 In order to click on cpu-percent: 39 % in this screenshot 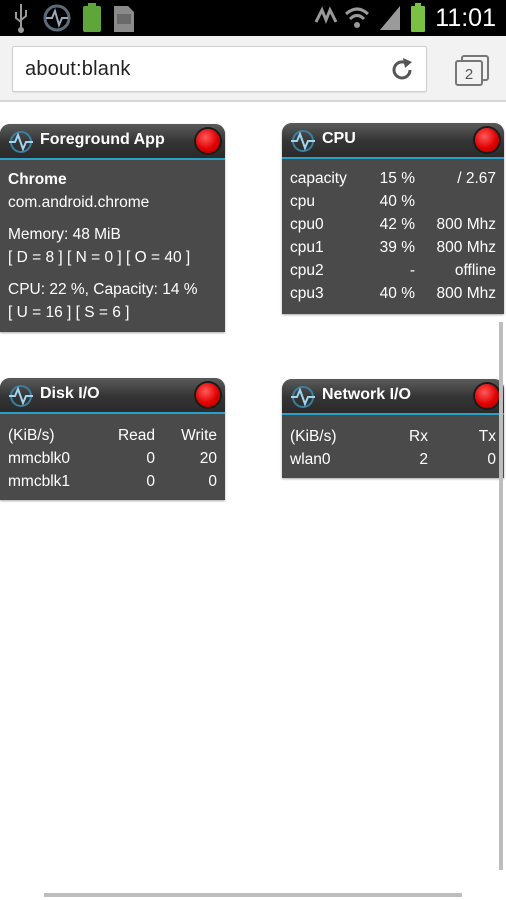, I will do `click(397, 247)`.